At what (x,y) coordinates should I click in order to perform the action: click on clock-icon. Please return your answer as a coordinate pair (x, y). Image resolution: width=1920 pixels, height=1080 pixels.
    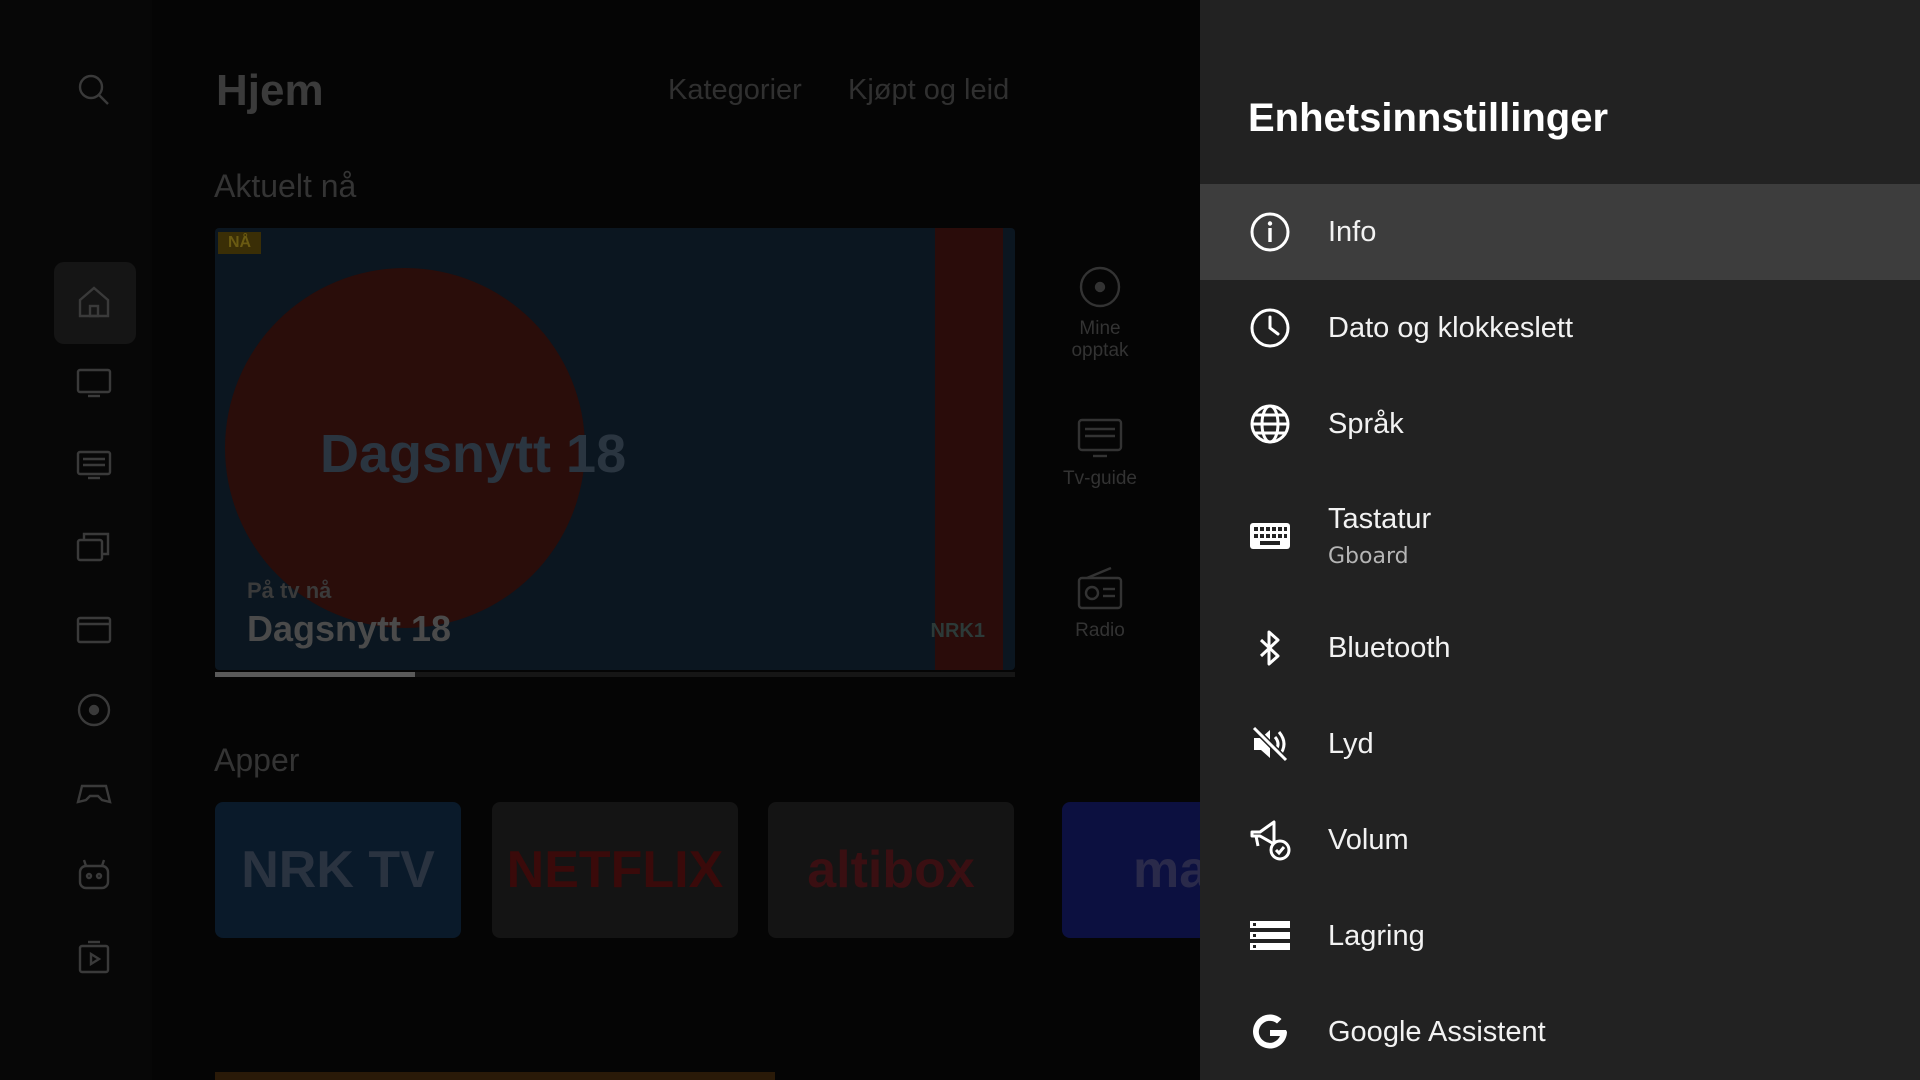
    Looking at the image, I should click on (1270, 328).